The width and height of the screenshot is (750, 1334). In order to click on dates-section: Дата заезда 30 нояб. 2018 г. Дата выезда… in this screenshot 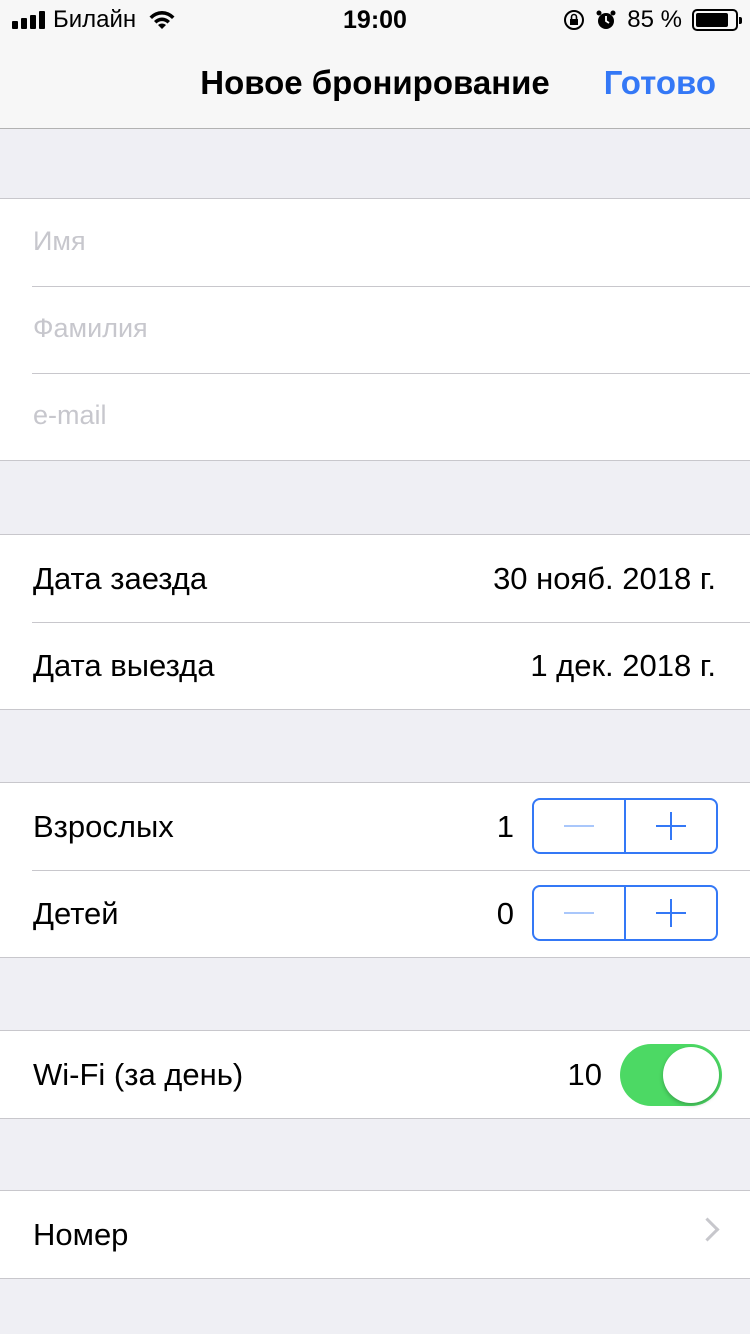, I will do `click(375, 622)`.